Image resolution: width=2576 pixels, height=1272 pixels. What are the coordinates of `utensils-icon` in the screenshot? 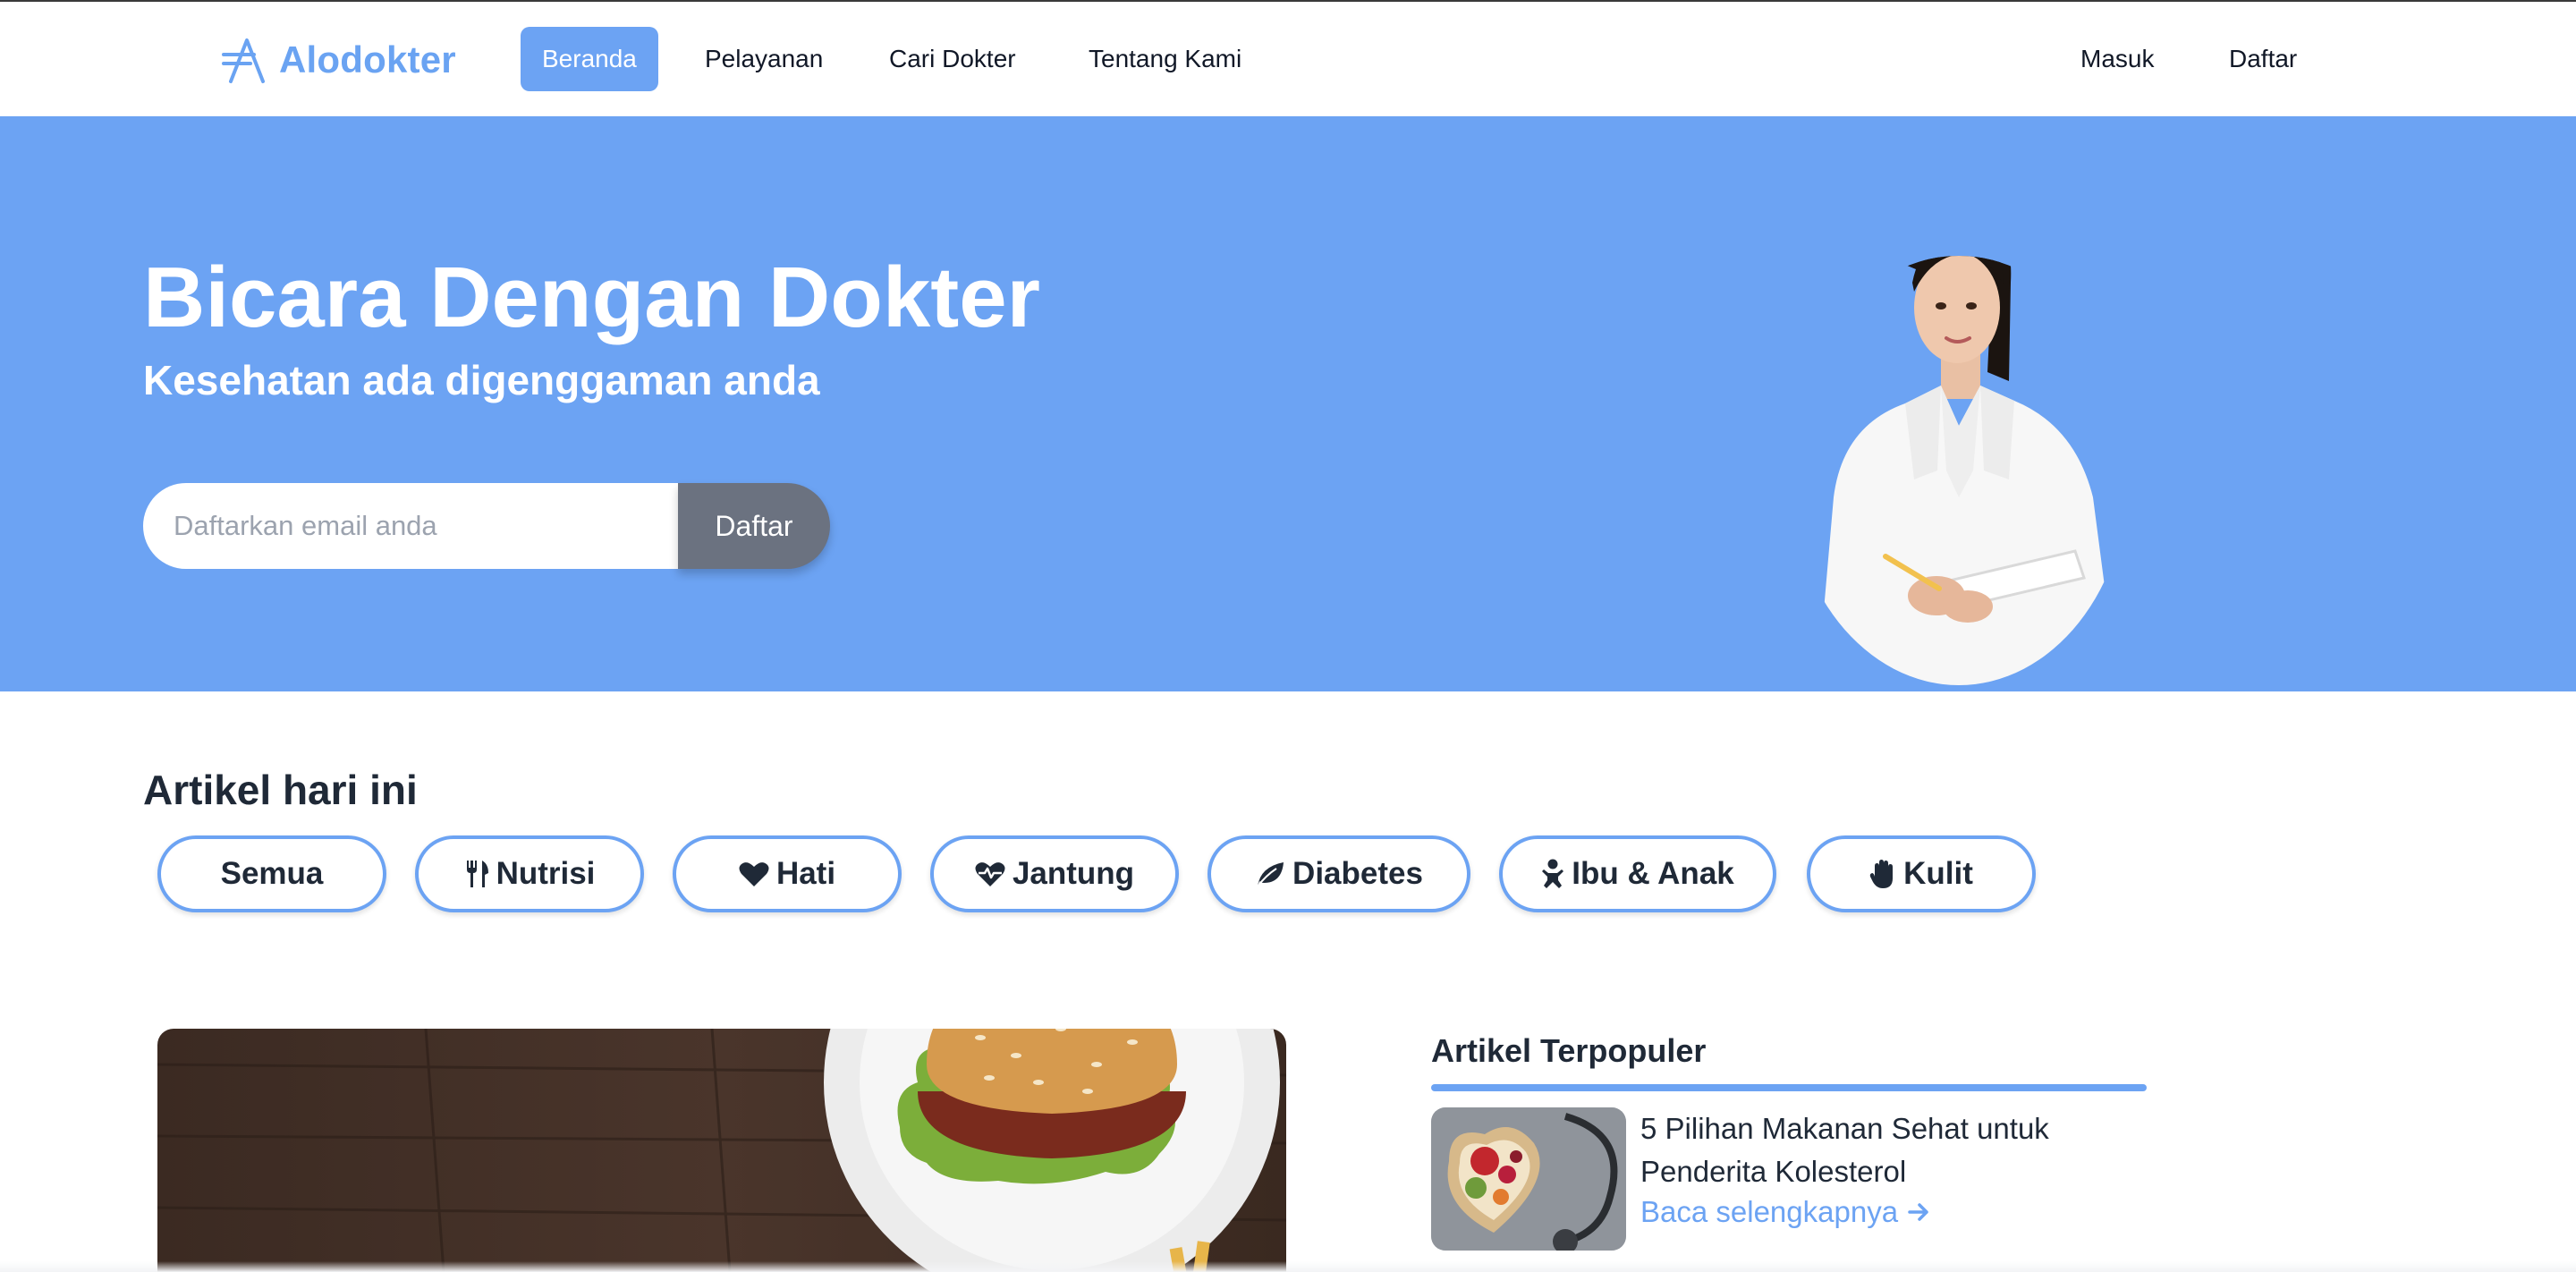 It's located at (477, 874).